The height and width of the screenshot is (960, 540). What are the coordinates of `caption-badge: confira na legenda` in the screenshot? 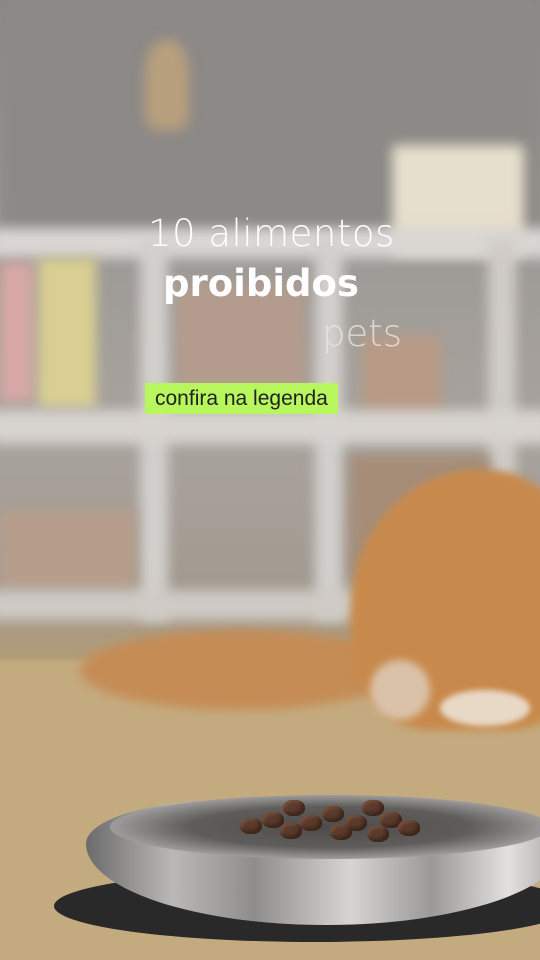 It's located at (241, 398).